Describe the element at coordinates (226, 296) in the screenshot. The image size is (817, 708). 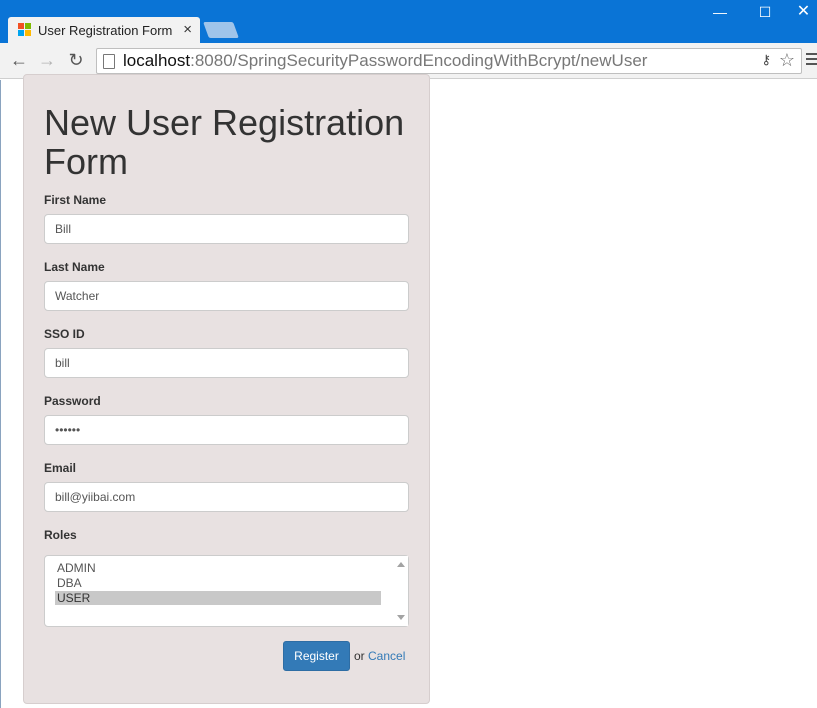
I see `last-name-input: Watcher` at that location.